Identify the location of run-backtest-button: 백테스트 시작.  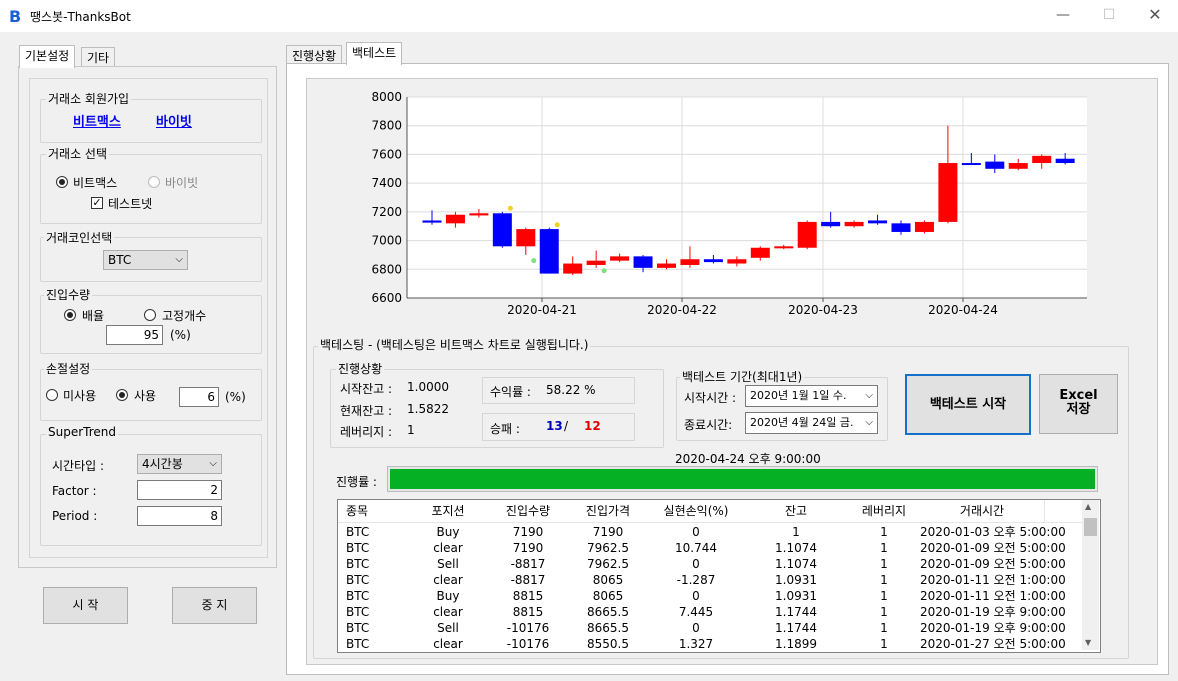
(968, 404).